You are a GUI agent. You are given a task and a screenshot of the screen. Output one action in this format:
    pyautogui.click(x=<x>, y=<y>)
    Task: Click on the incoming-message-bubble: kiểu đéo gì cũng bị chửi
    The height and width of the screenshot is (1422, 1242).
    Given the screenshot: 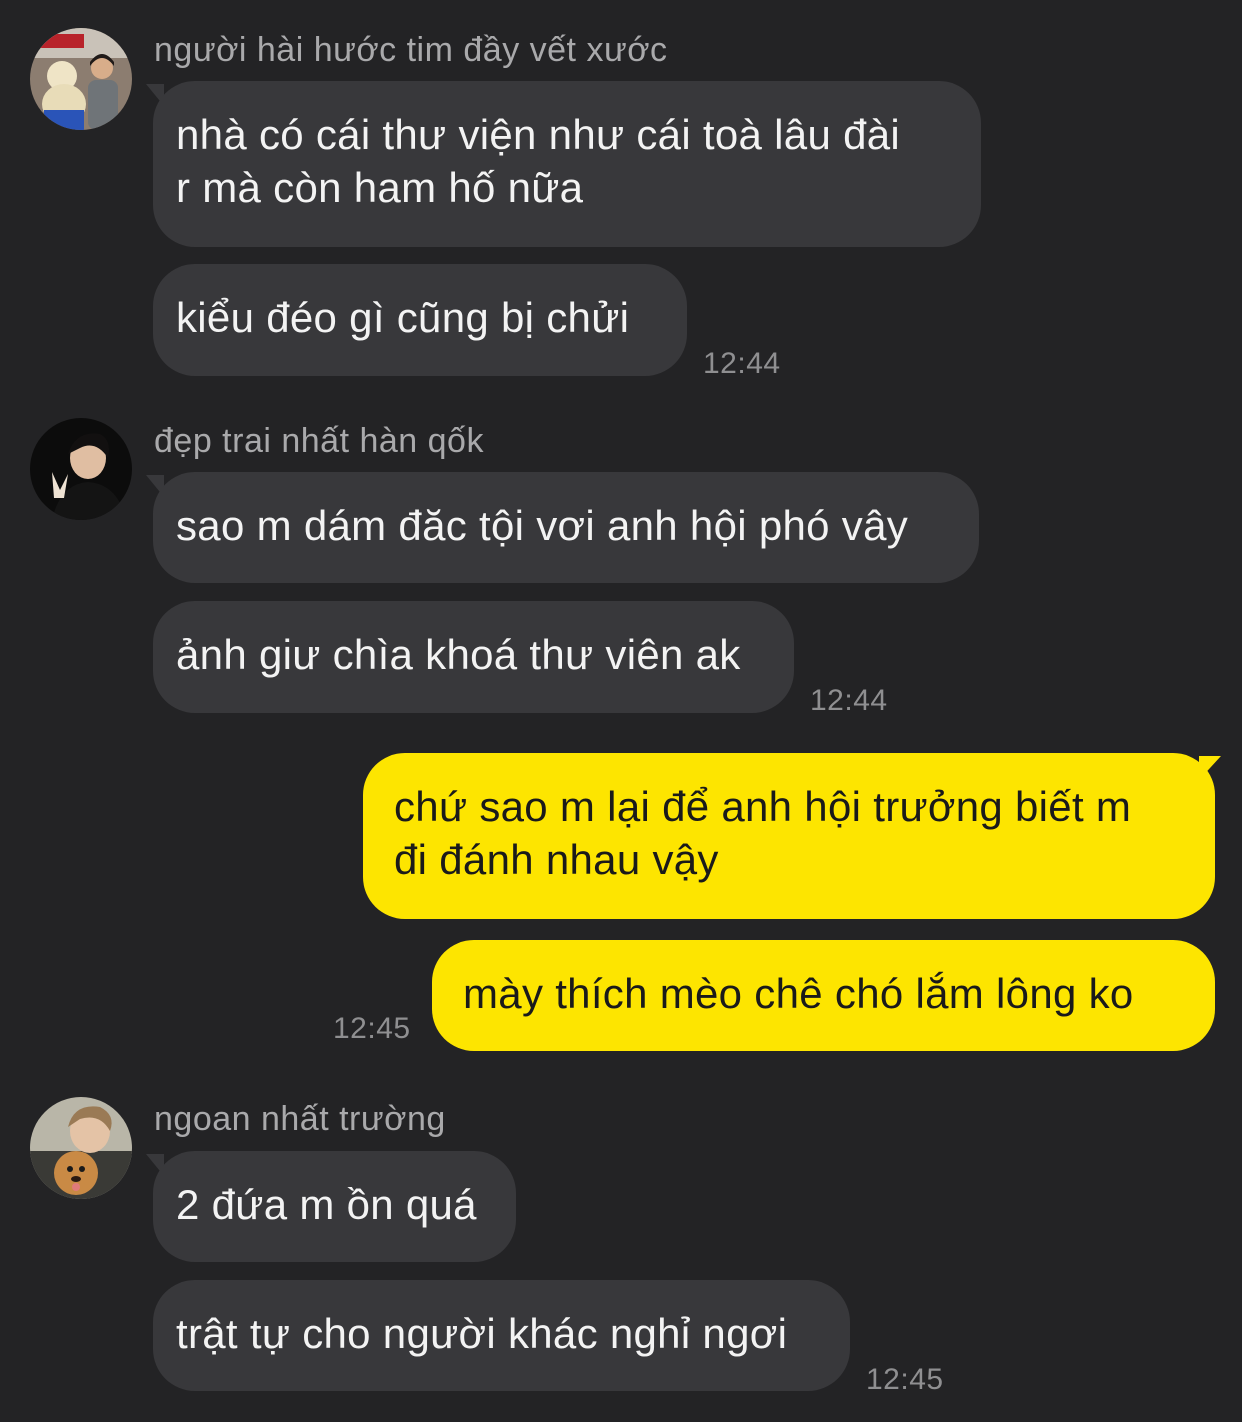 What is the action you would take?
    pyautogui.click(x=420, y=320)
    